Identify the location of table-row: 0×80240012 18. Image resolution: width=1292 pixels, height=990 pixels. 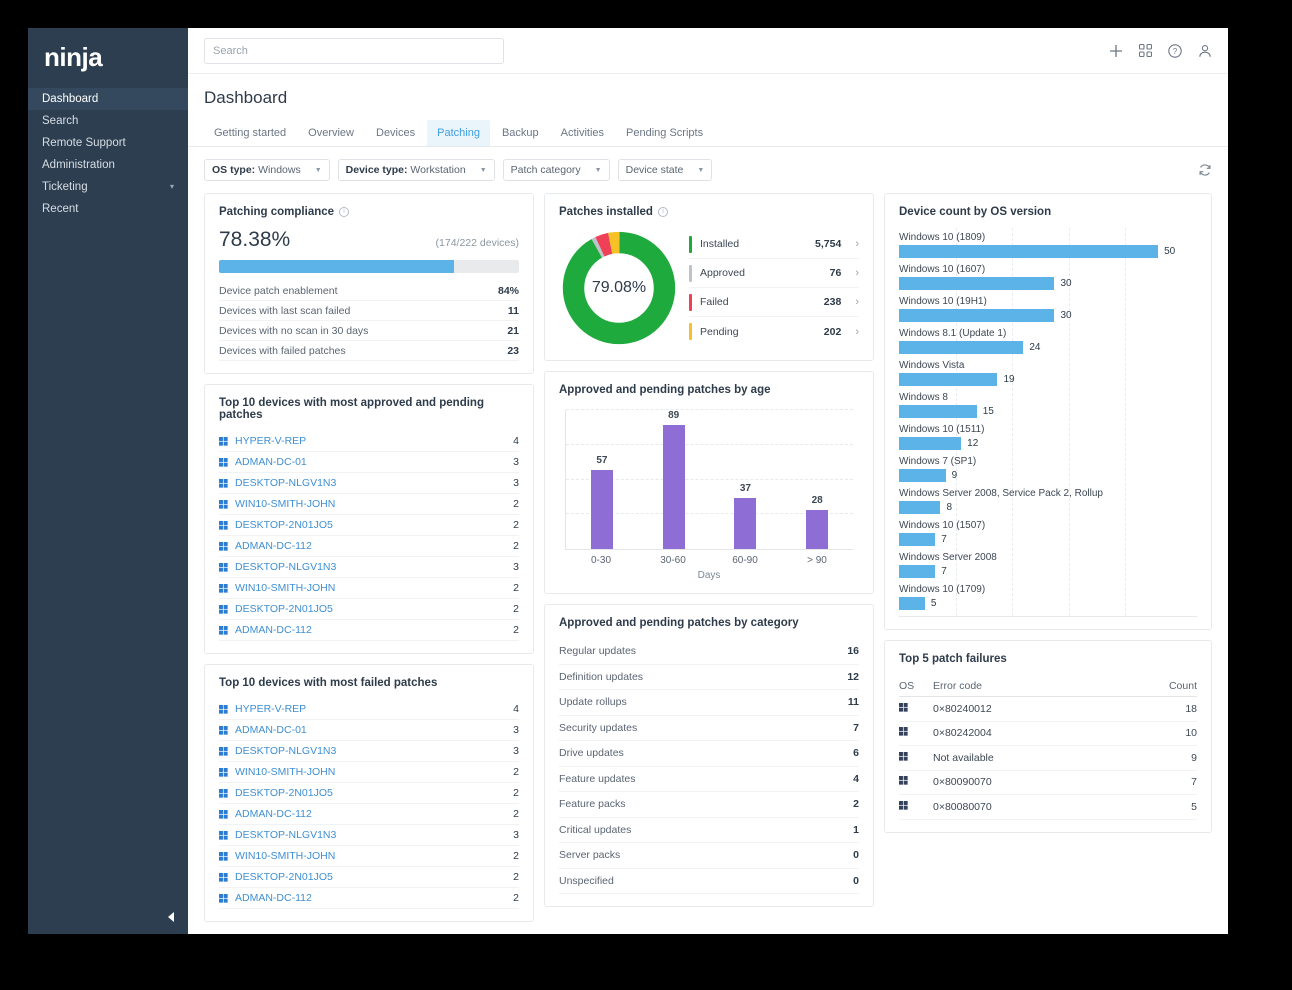
(1048, 709).